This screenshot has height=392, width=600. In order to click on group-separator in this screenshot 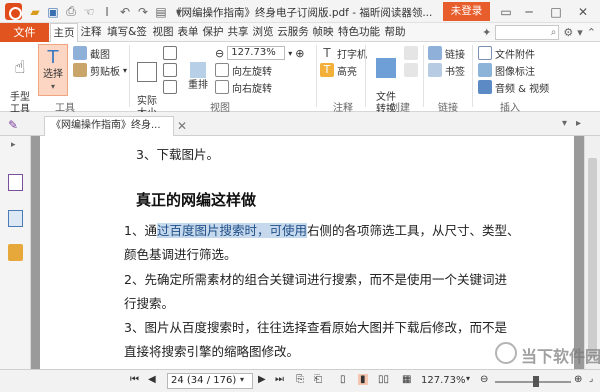, I will do `click(129, 76)`.